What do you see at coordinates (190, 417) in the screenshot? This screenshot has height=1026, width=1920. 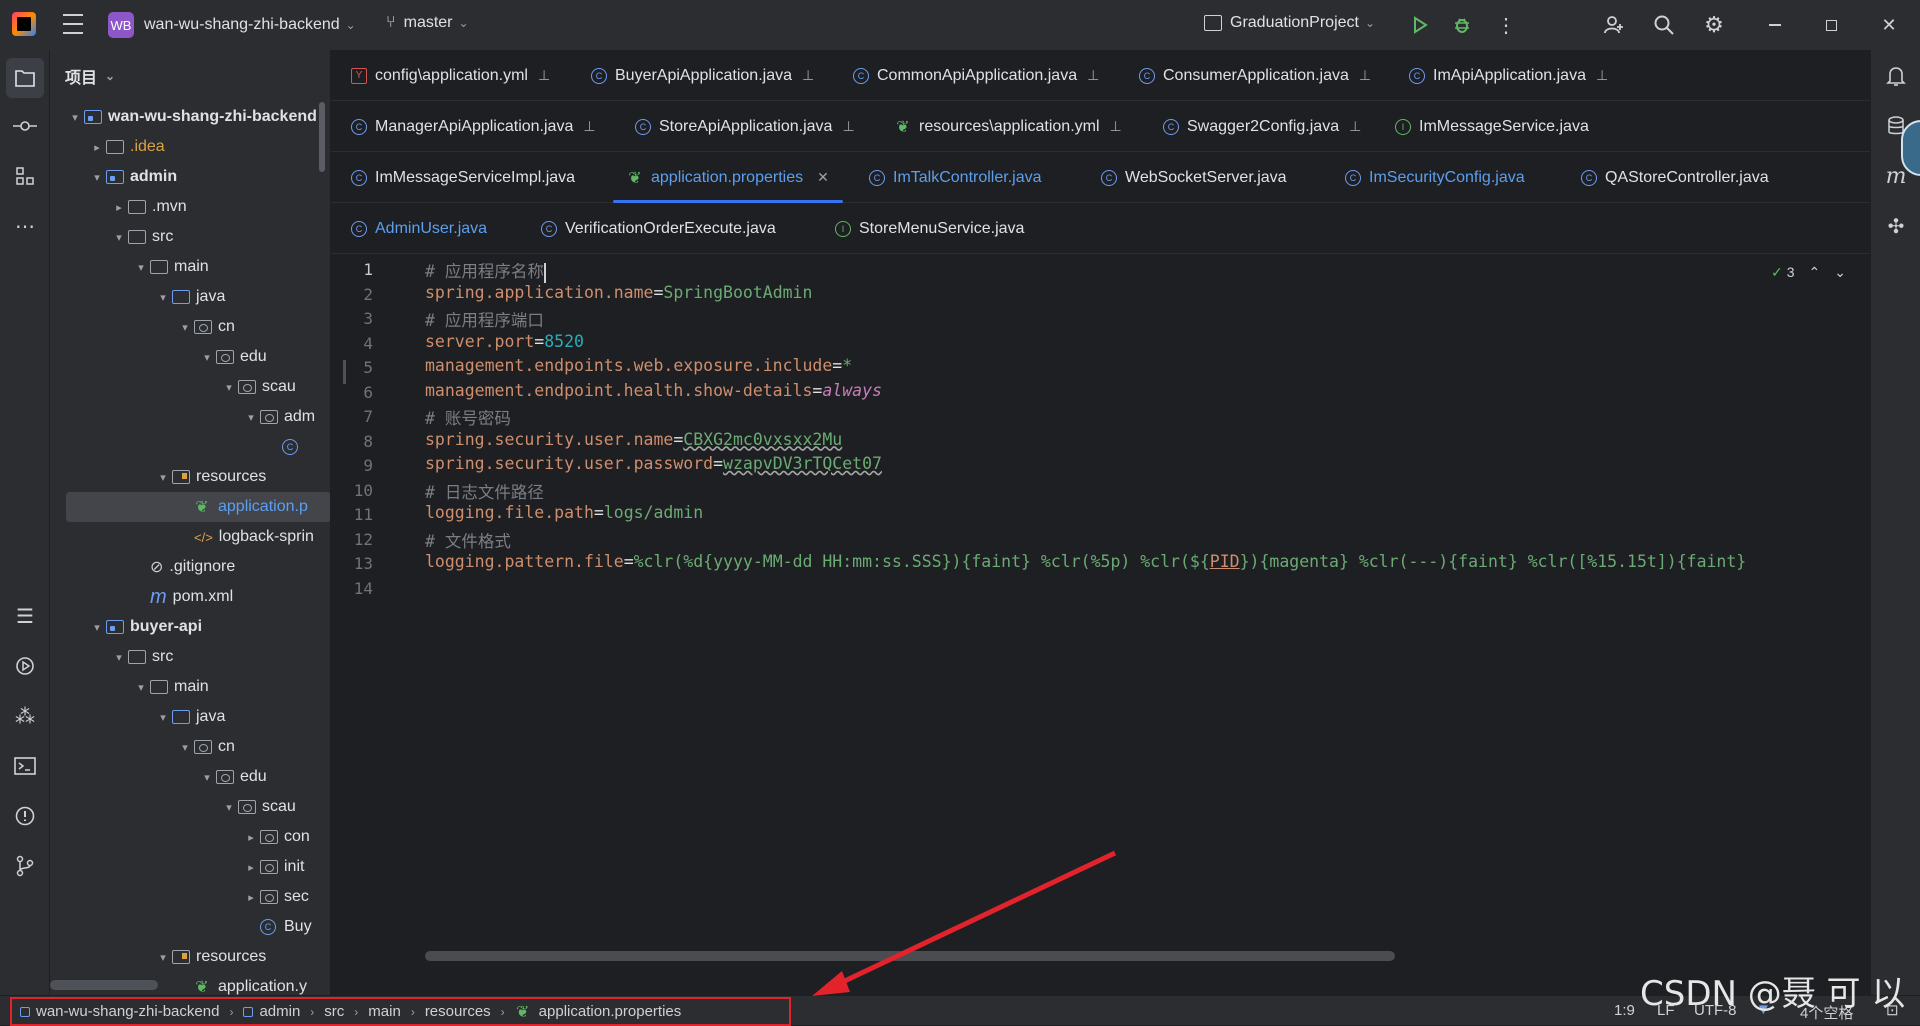 I see `tree-item: ▾ adm` at bounding box center [190, 417].